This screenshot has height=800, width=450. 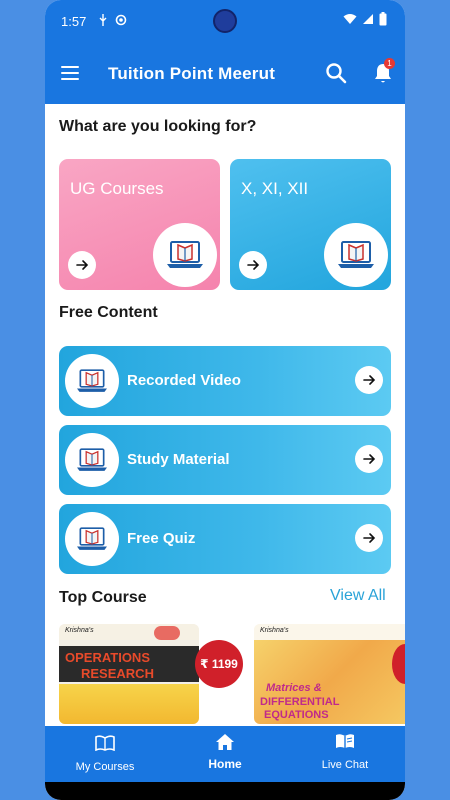 What do you see at coordinates (107, 657) in the screenshot?
I see `book-title-line1: OPERATIONS` at bounding box center [107, 657].